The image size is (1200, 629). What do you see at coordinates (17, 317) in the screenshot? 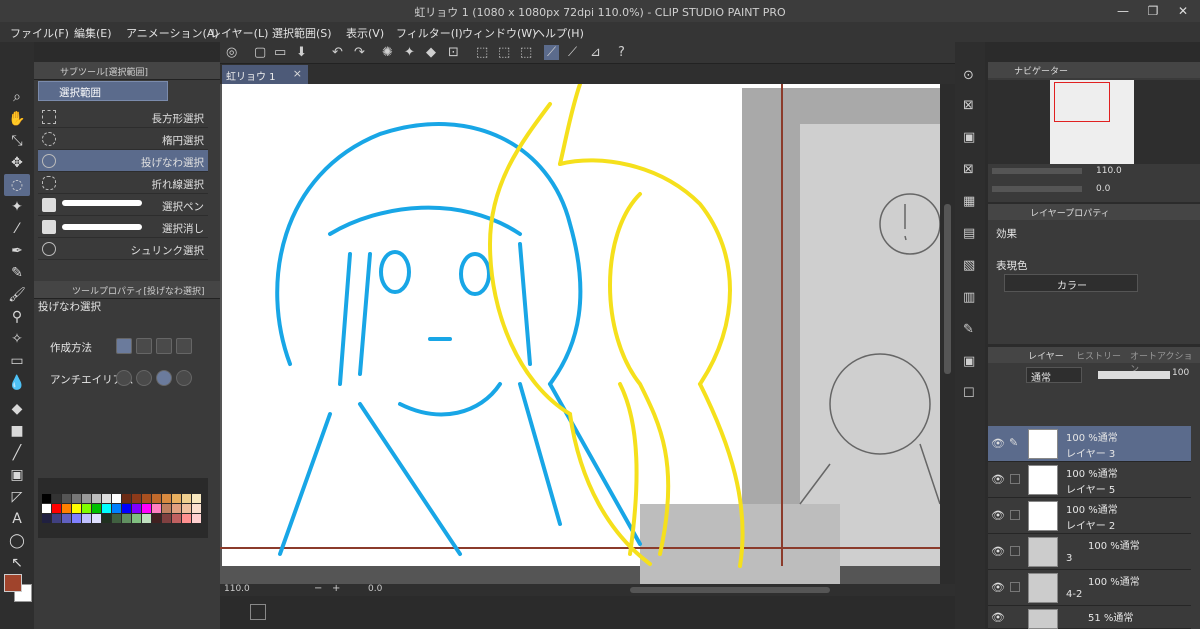
I see `airbrush-tool: ⚲` at bounding box center [17, 317].